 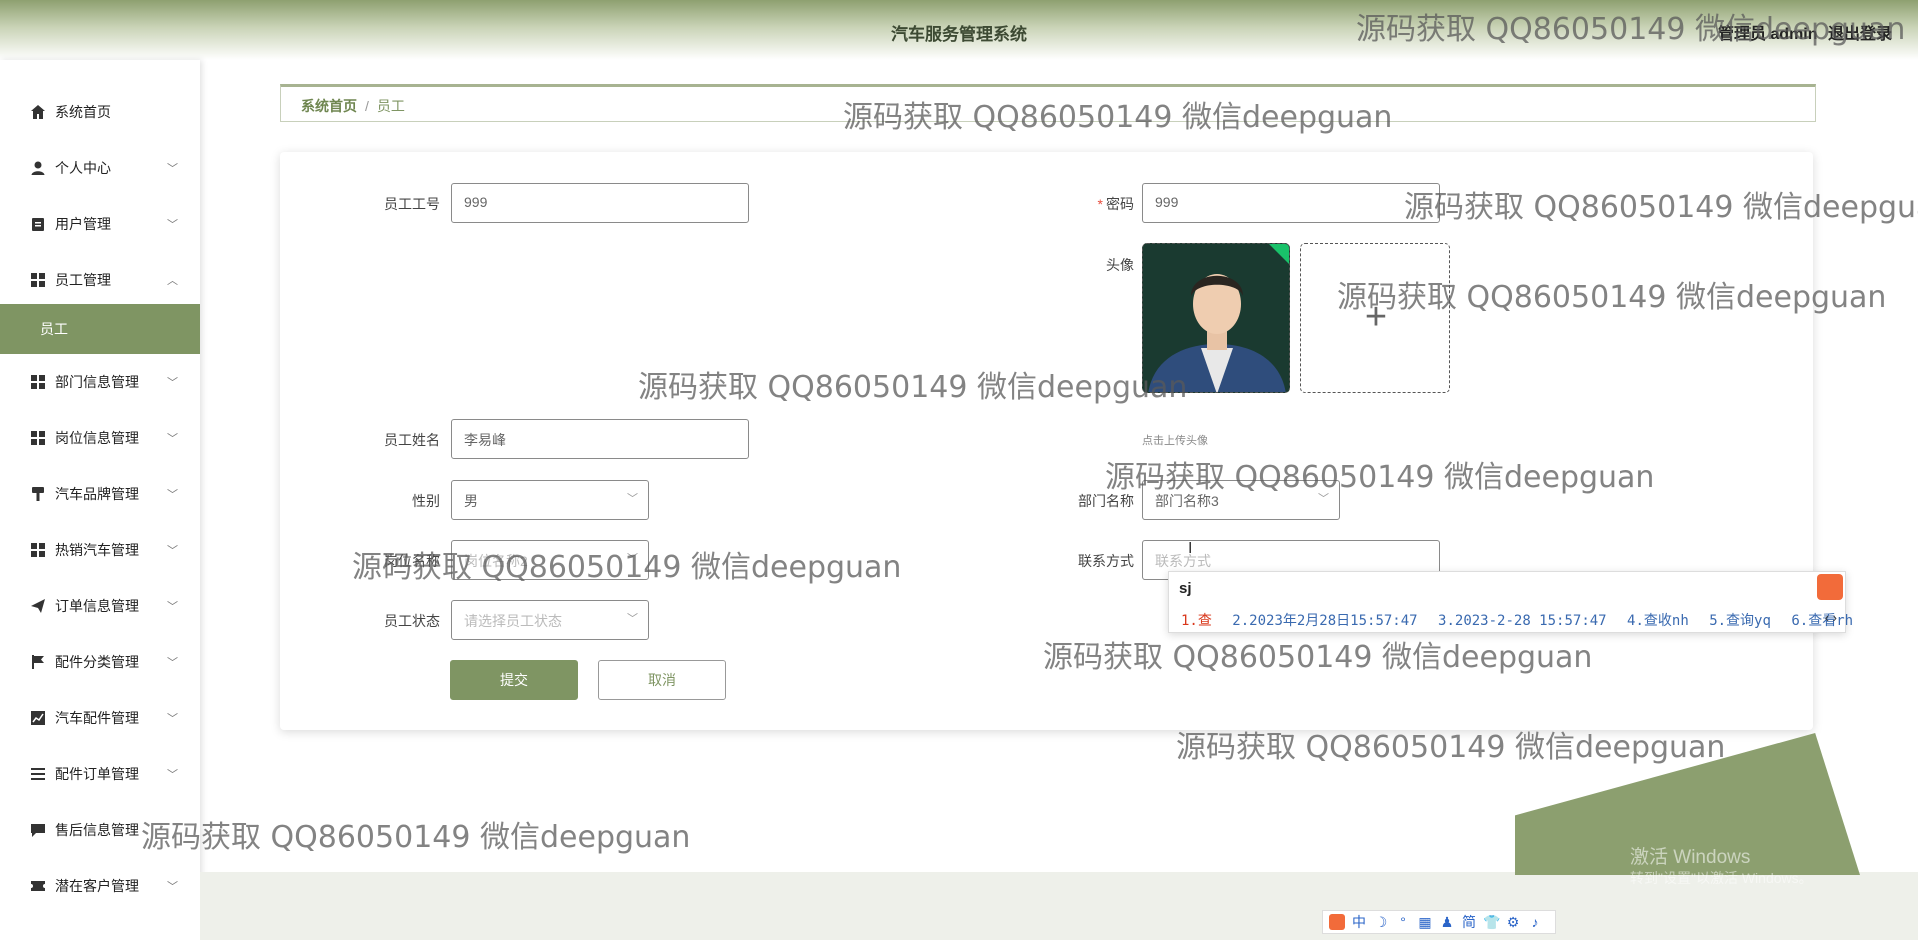 I want to click on logout-link: 退出登录, so click(x=1860, y=34).